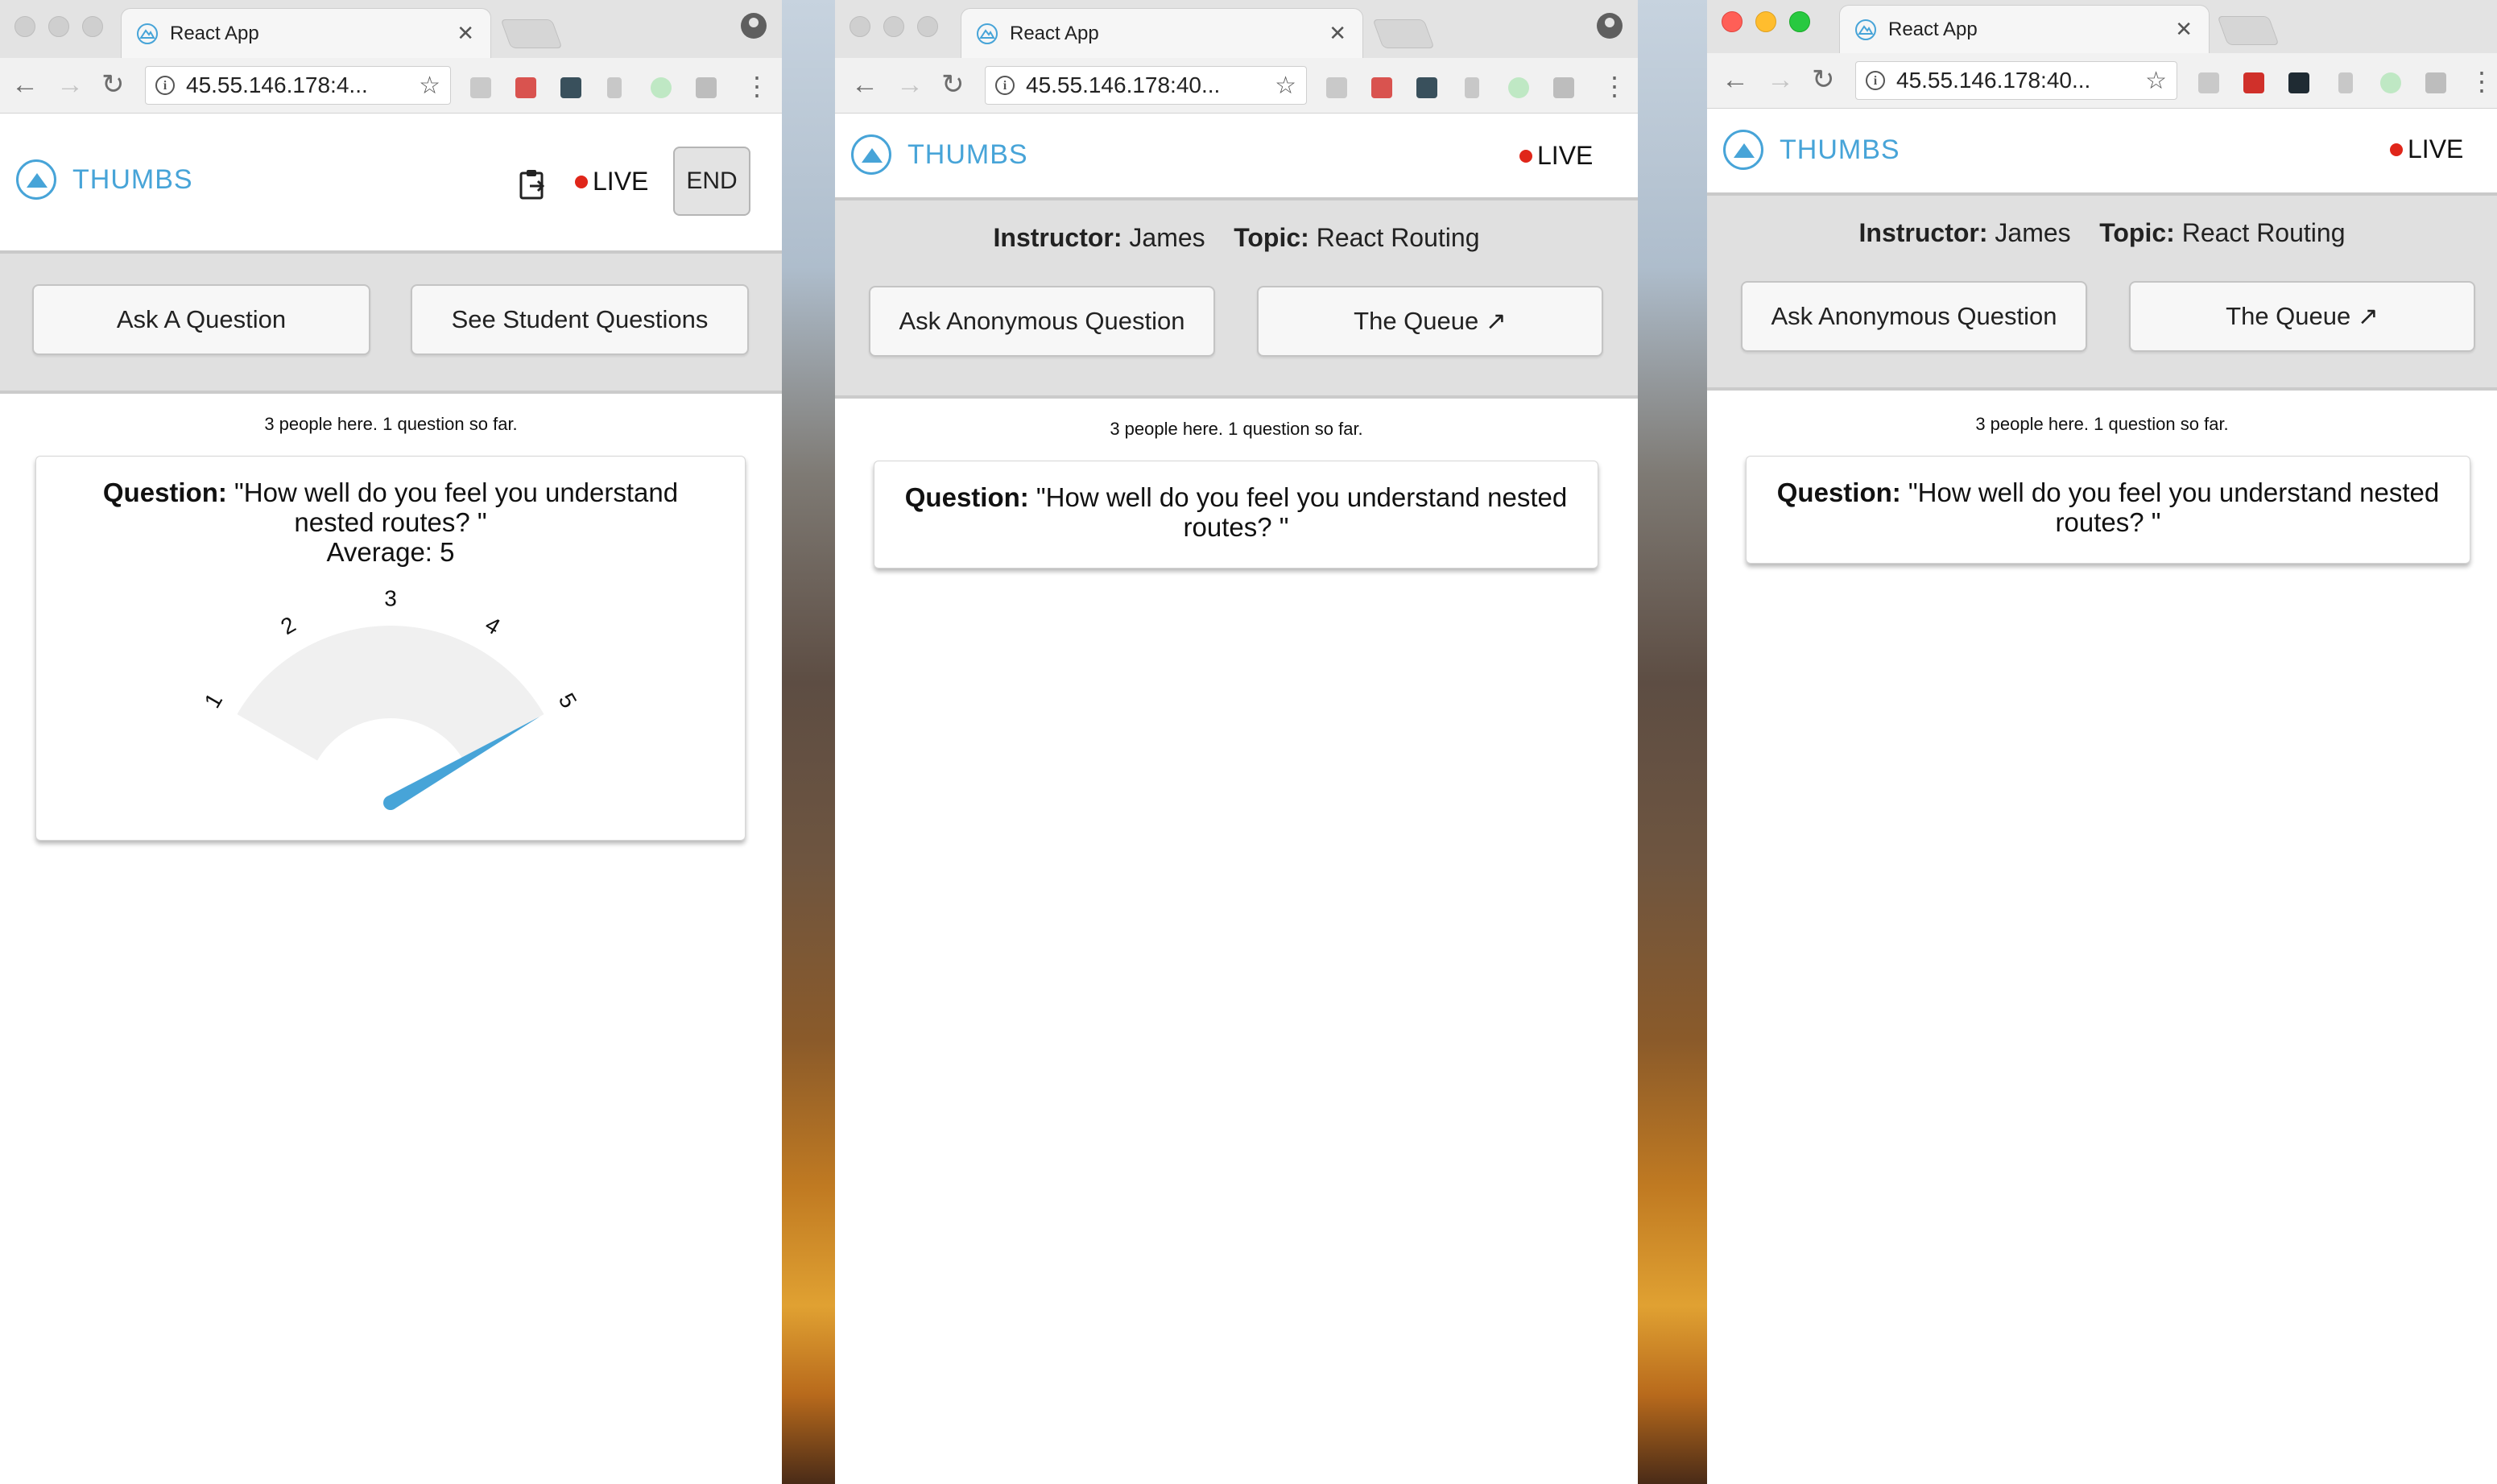 The height and width of the screenshot is (1484, 2497). I want to click on average-gauge: 1 2 3 4 5, so click(390, 697).